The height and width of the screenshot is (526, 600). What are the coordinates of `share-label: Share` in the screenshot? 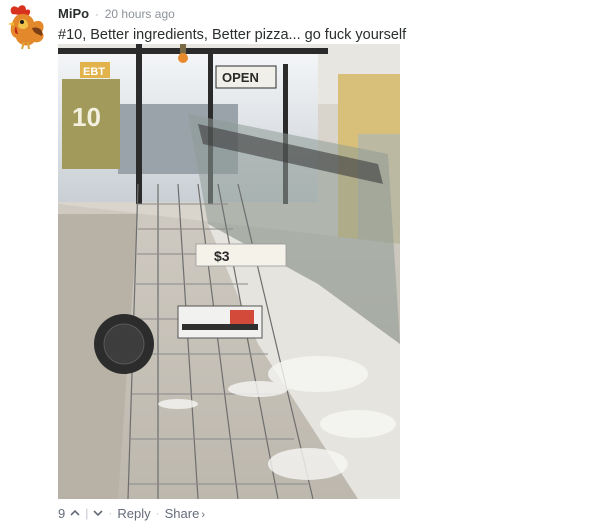 It's located at (182, 513).